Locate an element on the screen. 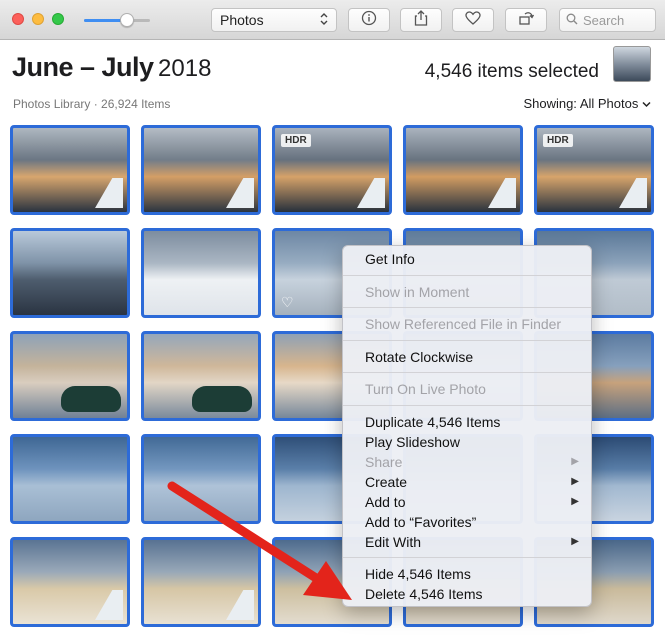 The image size is (665, 641). showing-value: All Photos is located at coordinates (609, 103).